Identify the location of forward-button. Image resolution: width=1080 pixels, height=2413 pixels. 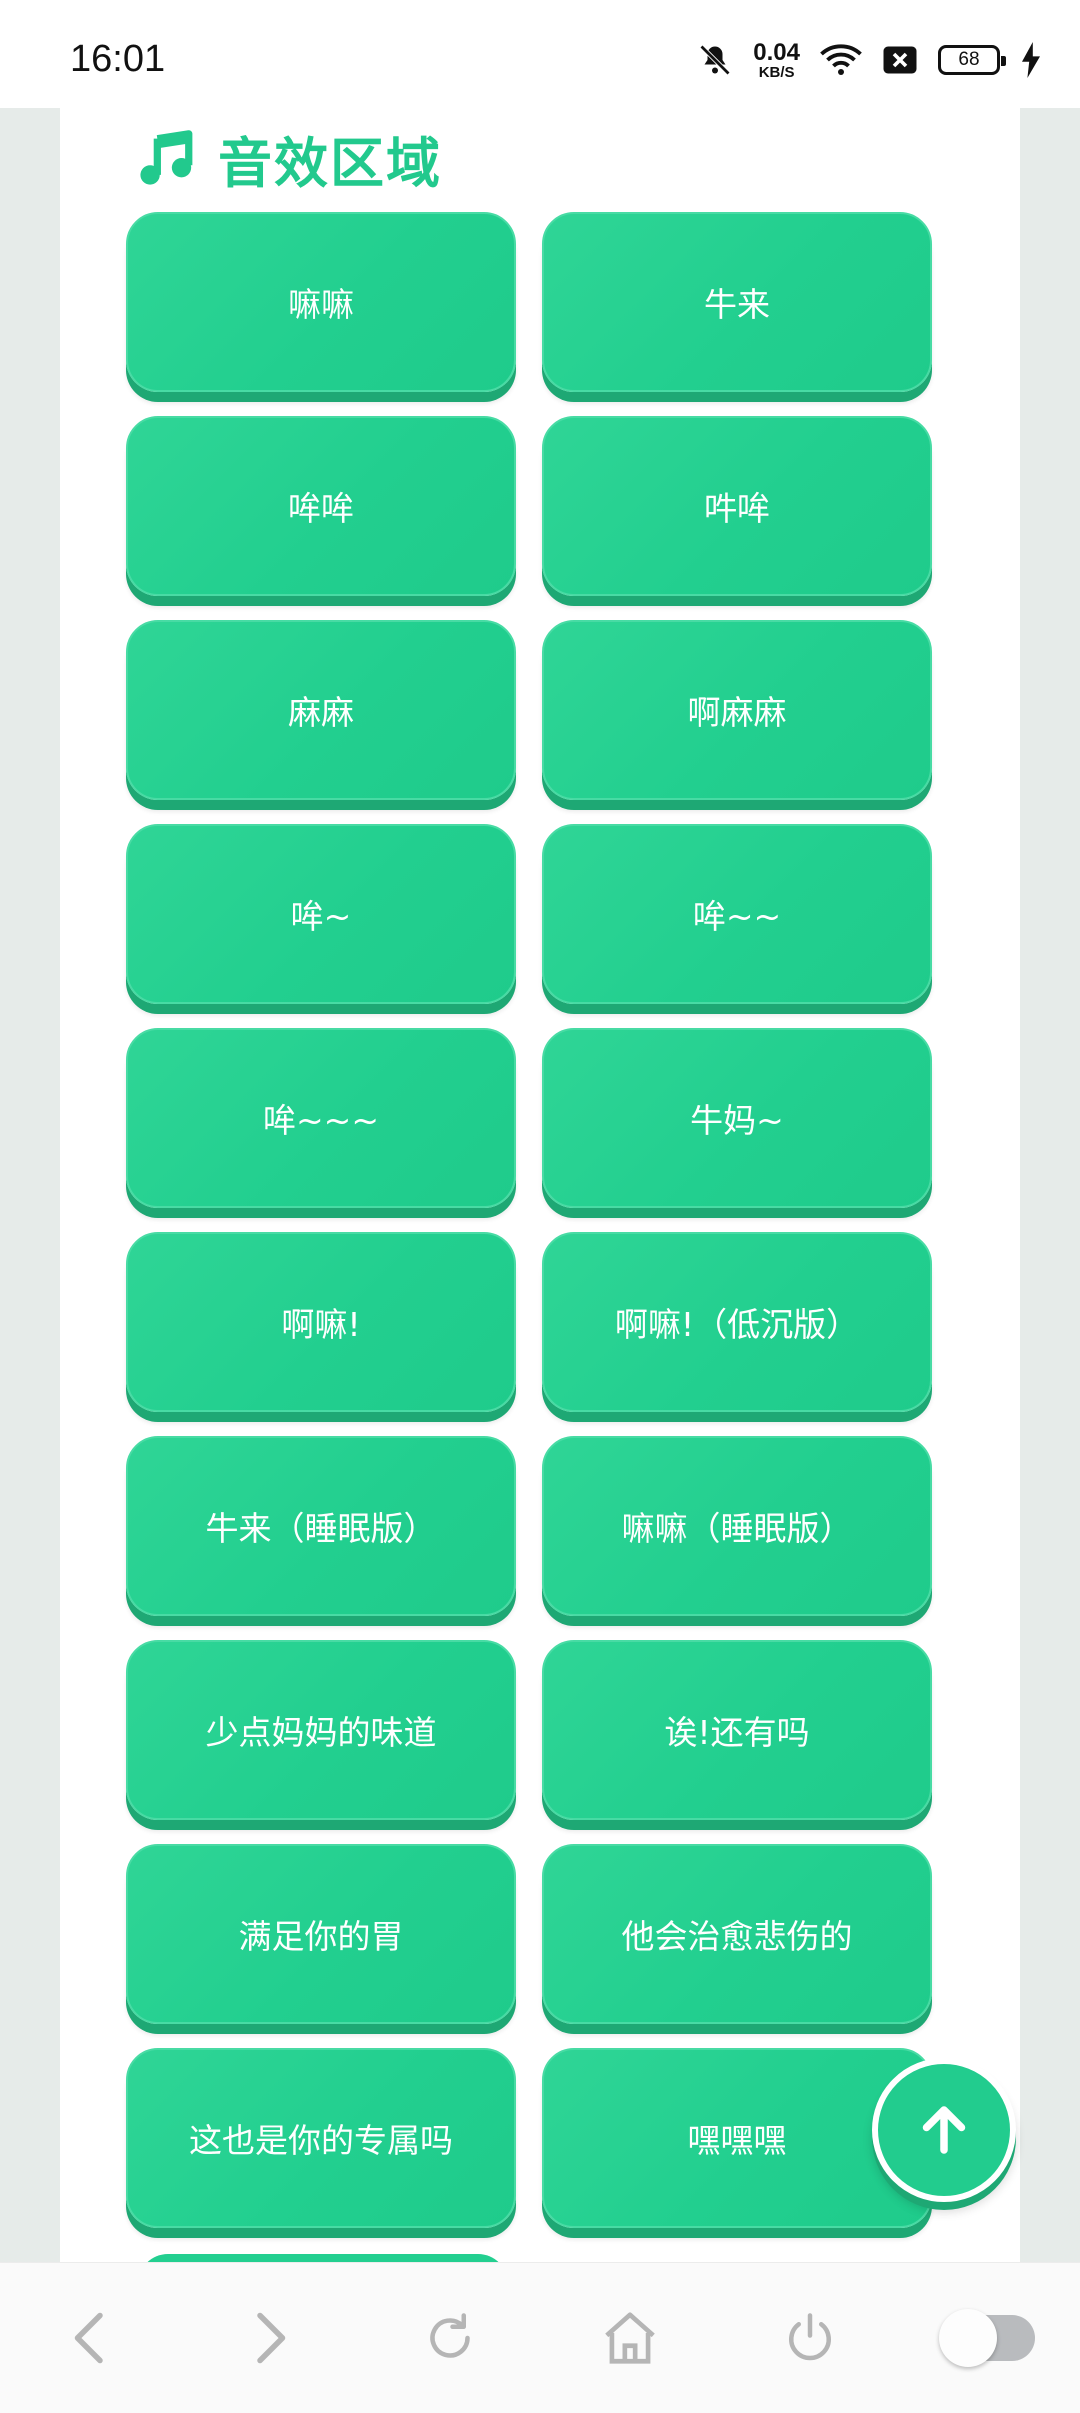
(270, 2338).